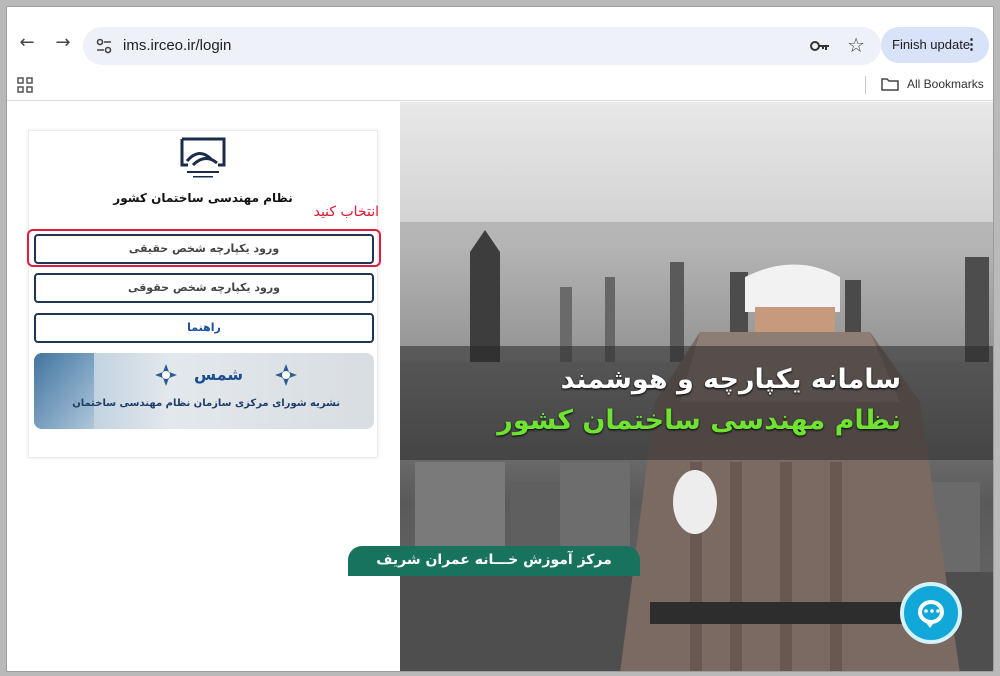 Image resolution: width=1000 pixels, height=676 pixels. Describe the element at coordinates (865, 85) in the screenshot. I see `bookmarks-separator` at that location.